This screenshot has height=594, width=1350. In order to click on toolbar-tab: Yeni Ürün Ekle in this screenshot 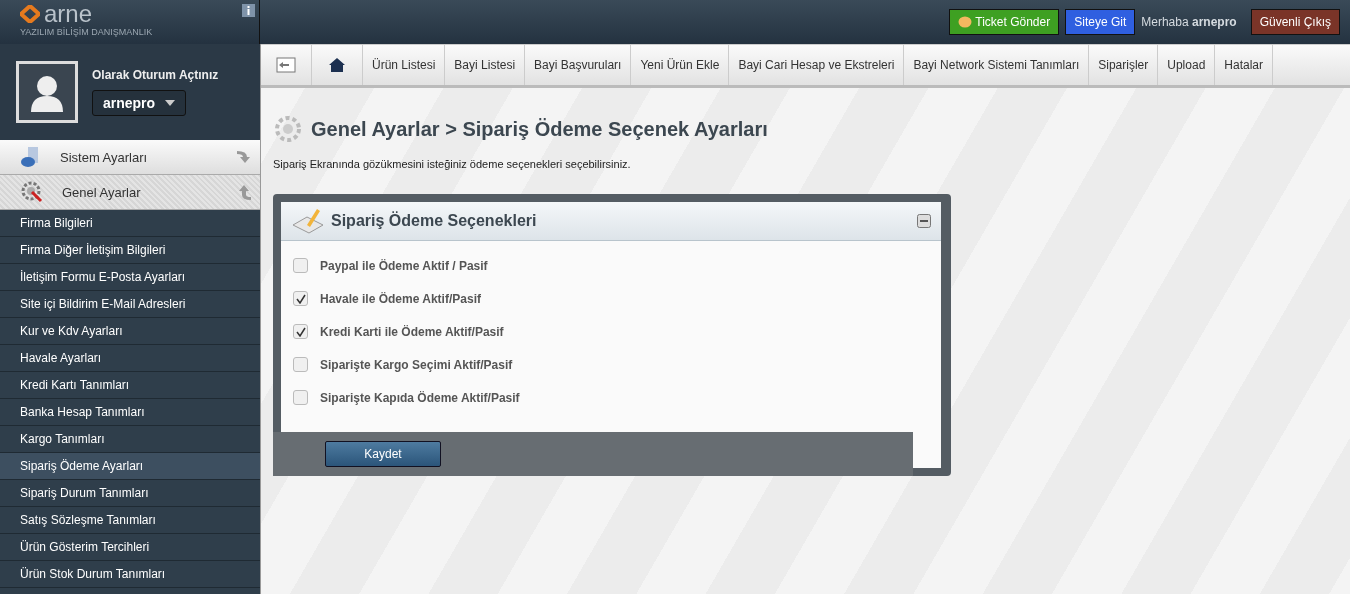, I will do `click(680, 65)`.